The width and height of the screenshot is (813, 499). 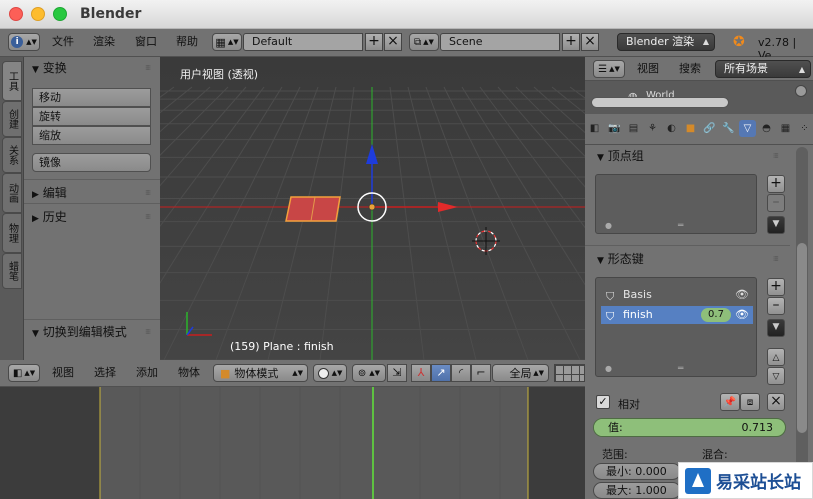 I want to click on history-panel-header: ▶ 历史, so click(x=49, y=216).